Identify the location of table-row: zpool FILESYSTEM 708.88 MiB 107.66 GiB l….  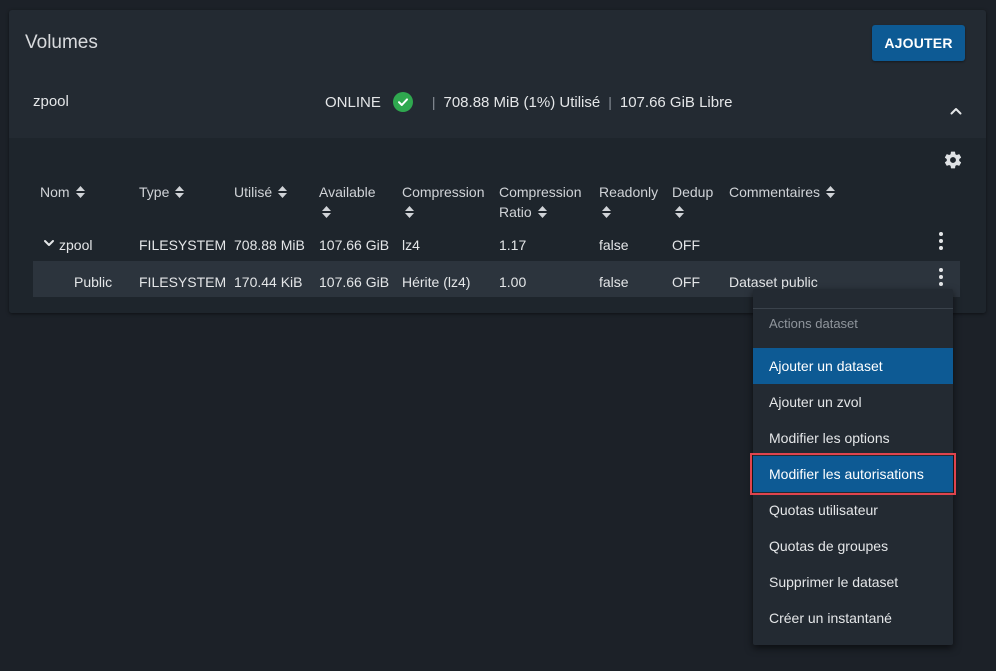
(496, 246).